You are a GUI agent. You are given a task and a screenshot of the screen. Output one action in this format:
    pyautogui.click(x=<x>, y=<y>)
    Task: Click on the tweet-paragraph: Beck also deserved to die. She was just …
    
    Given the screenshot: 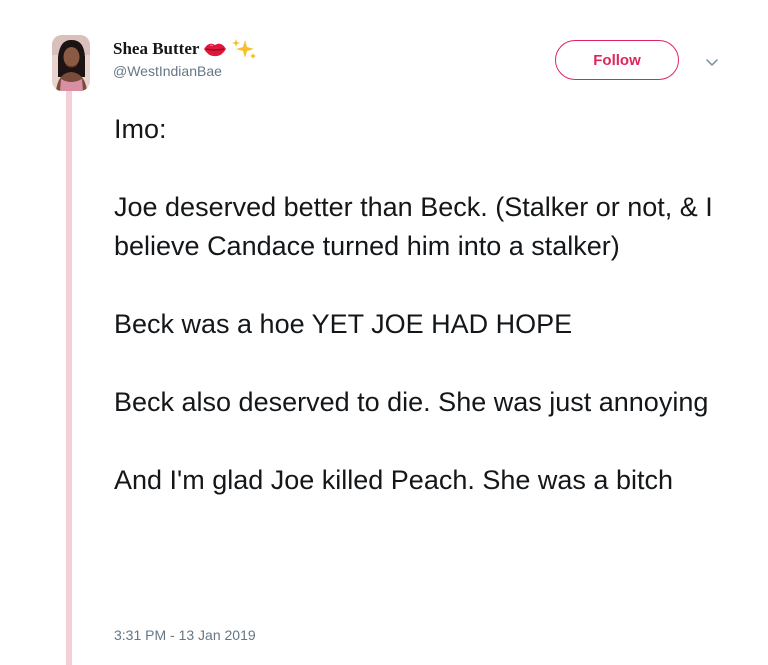 What is the action you would take?
    pyautogui.click(x=411, y=402)
    